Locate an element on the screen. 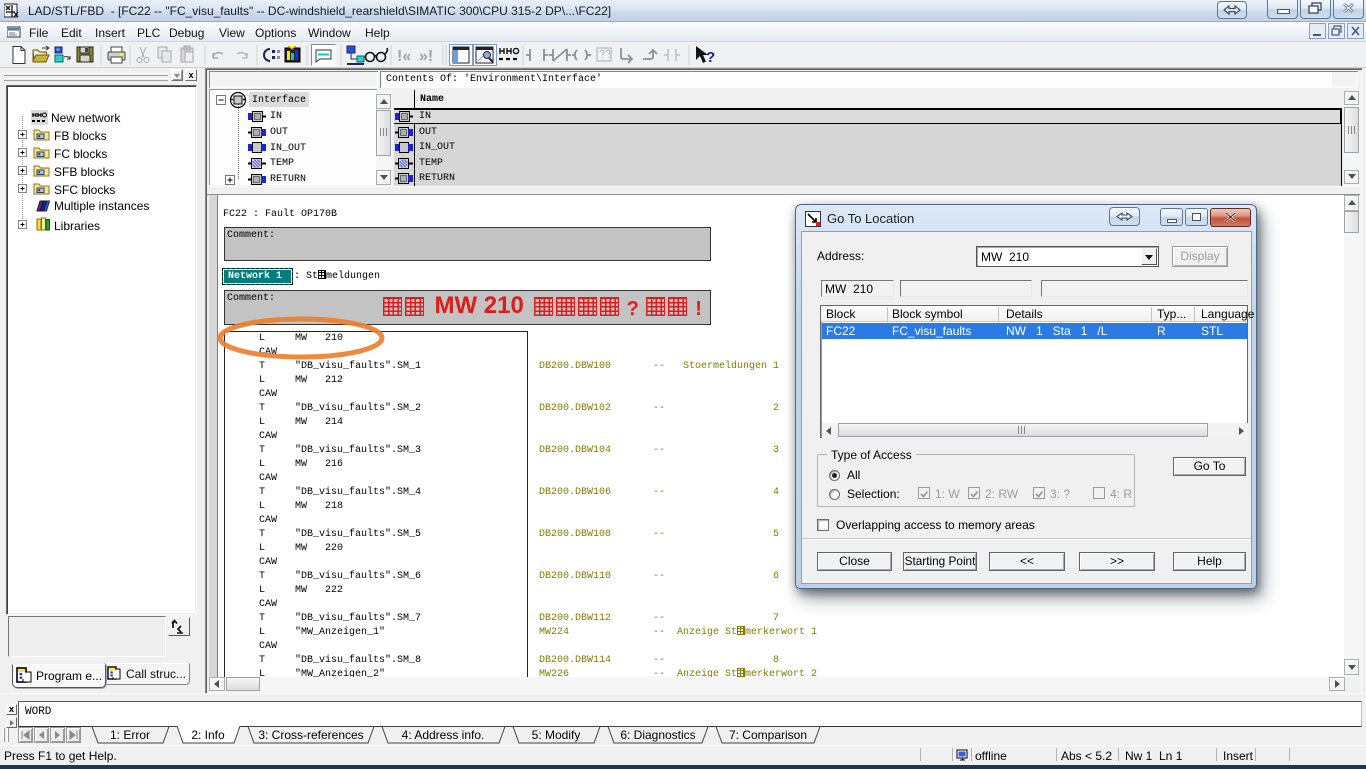 Image resolution: width=1366 pixels, height=769 pixels. svg-text: 7: Comparison is located at coordinates (768, 735).